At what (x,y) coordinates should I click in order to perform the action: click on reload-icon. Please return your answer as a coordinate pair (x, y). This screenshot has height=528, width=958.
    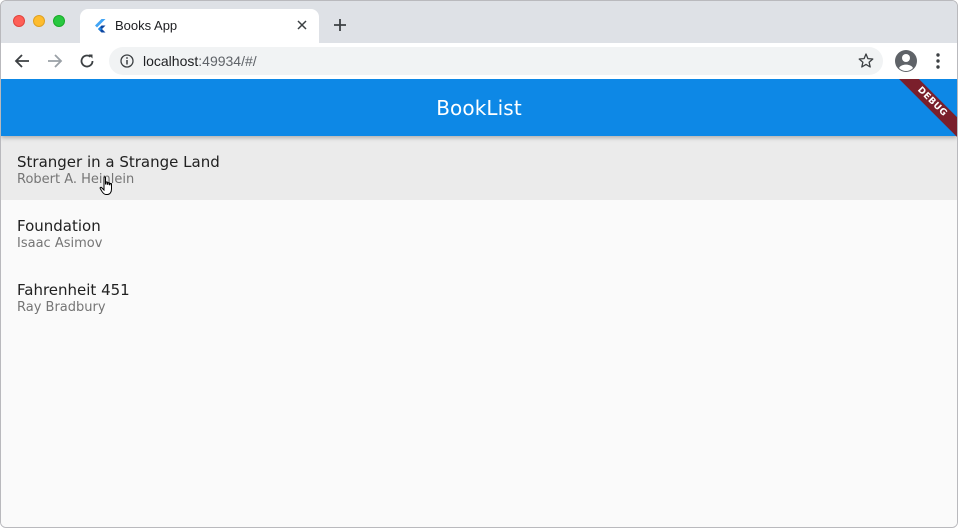
    Looking at the image, I should click on (87, 61).